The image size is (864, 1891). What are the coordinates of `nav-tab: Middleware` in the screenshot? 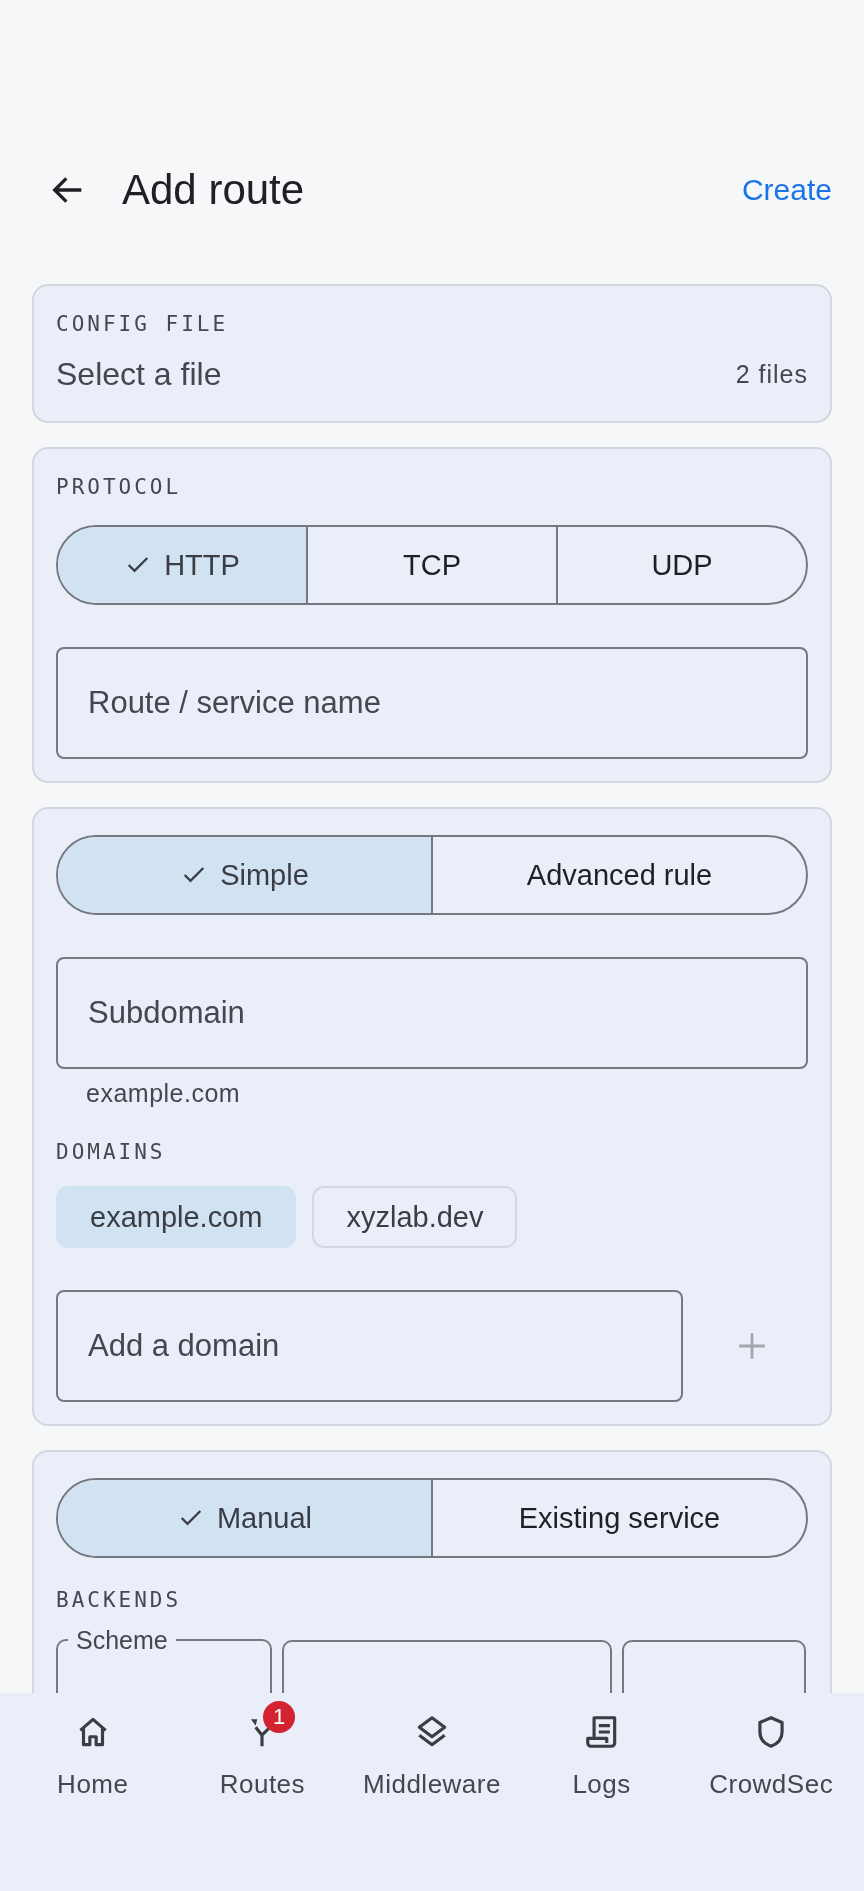 It's located at (432, 1792).